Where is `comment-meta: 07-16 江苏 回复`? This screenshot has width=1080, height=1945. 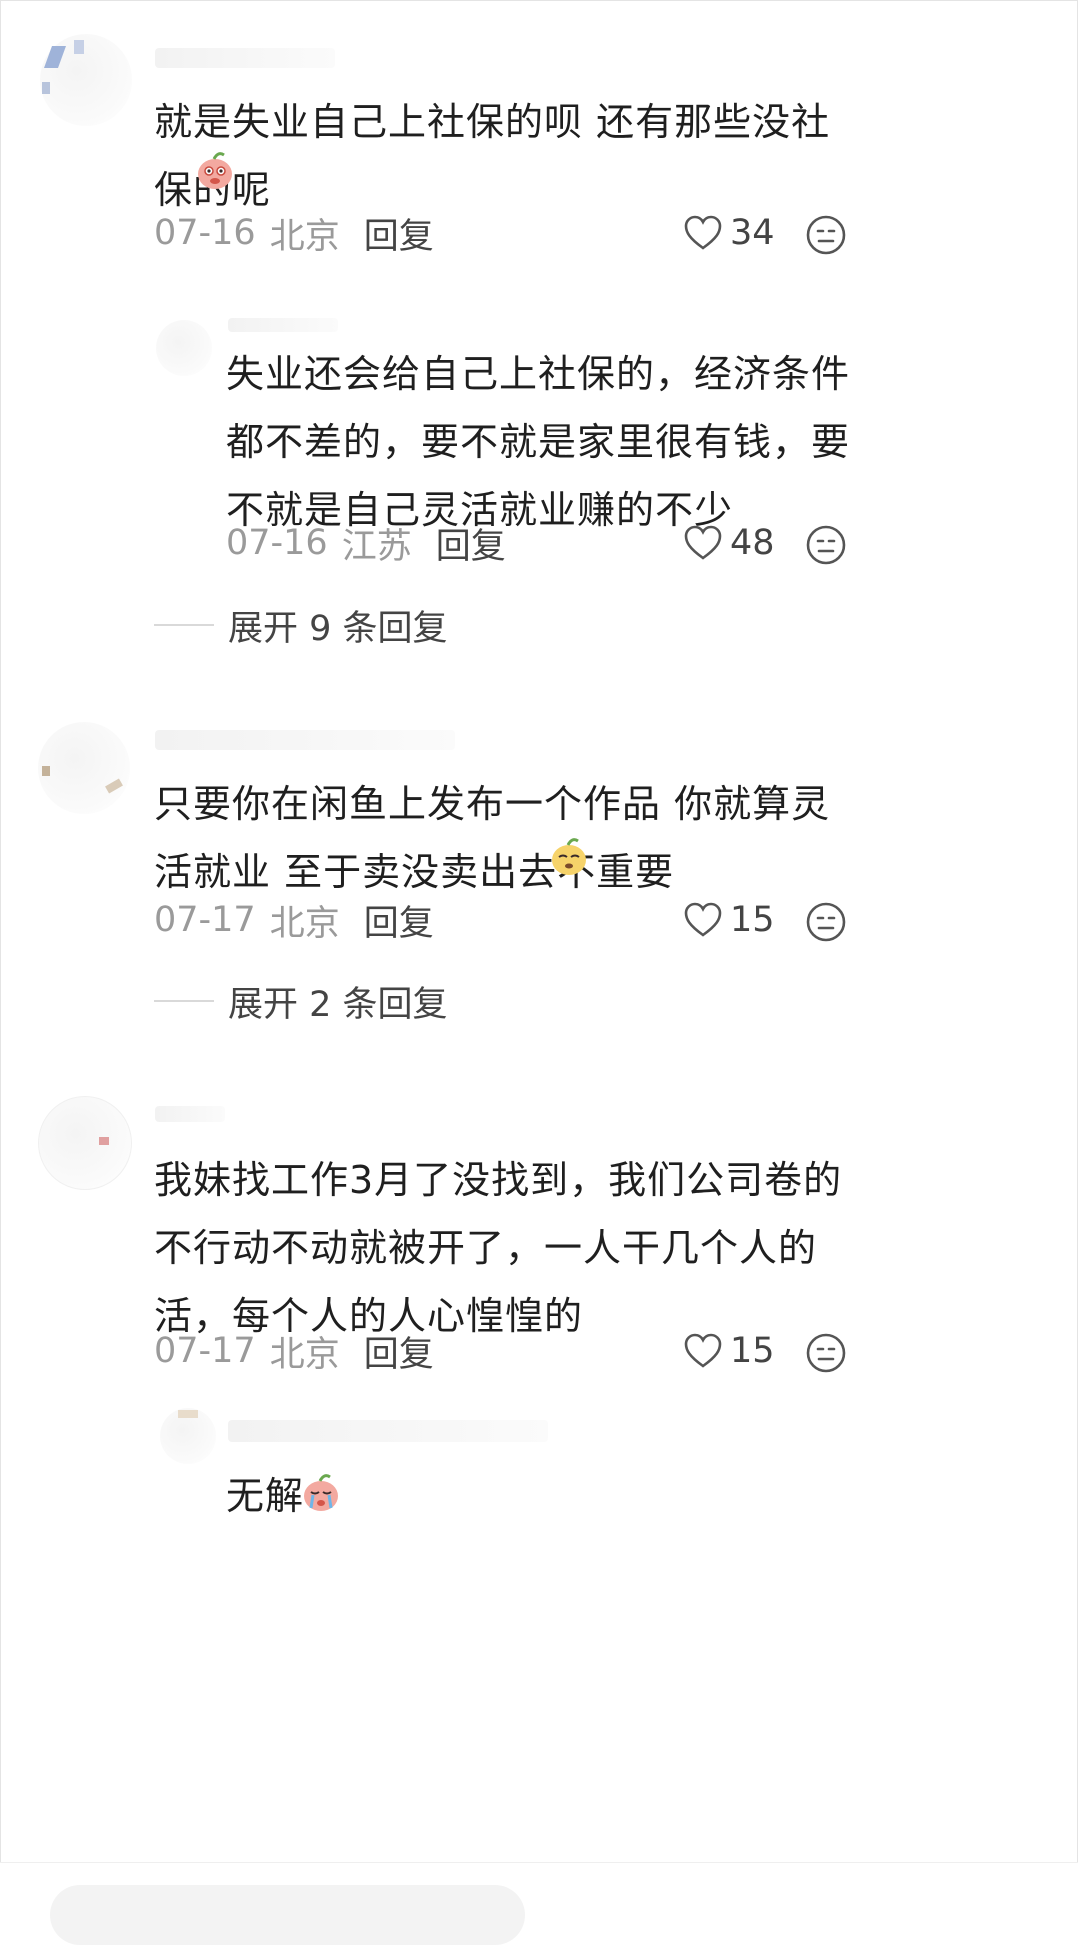
comment-meta: 07-16 江苏 回复 is located at coordinates (366, 543).